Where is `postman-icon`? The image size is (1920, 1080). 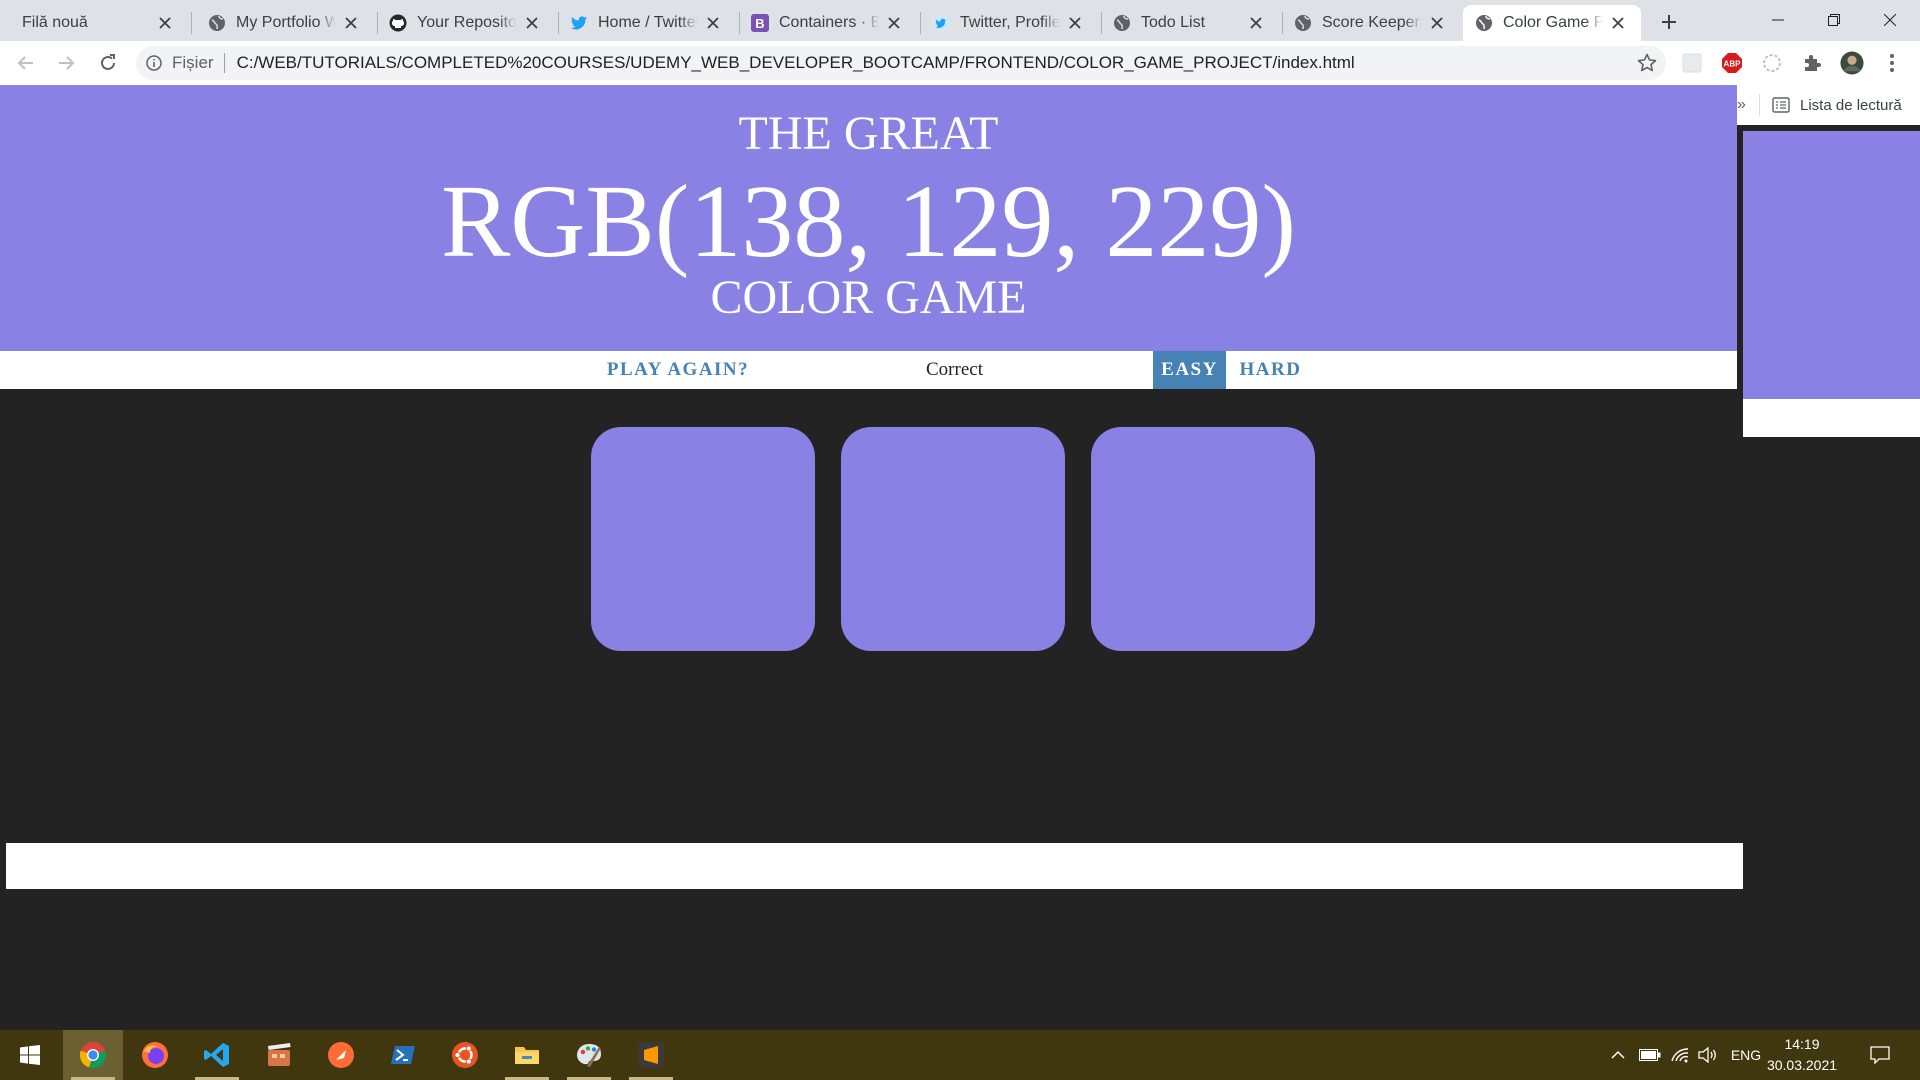 postman-icon is located at coordinates (341, 1055).